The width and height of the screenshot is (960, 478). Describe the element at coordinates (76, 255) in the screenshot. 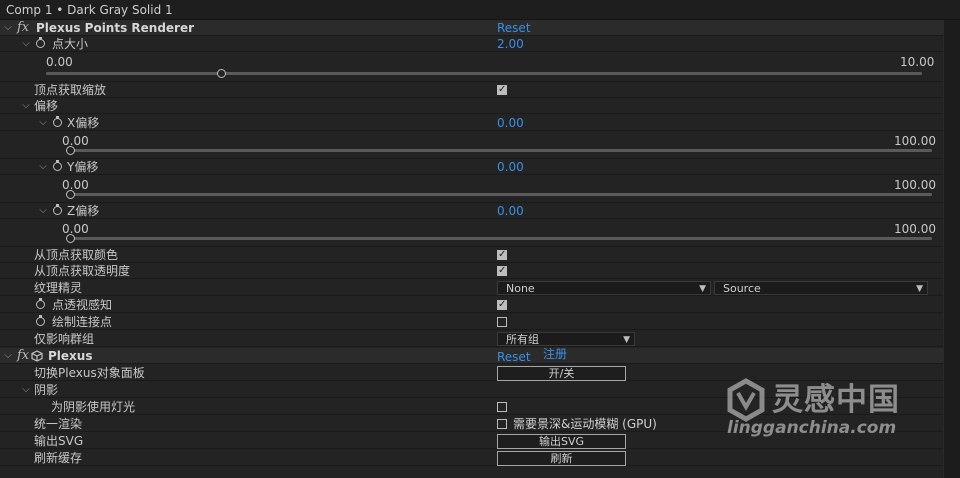

I see `param-label: 从顶点获取颜色` at that location.